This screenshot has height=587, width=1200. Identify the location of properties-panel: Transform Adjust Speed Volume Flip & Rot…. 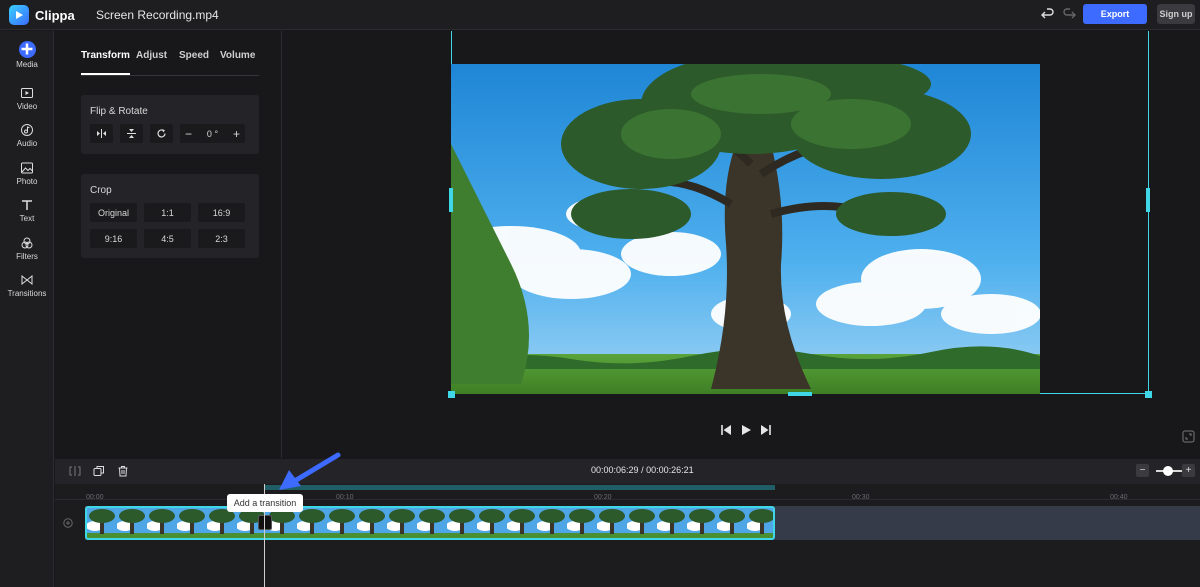
(168, 244).